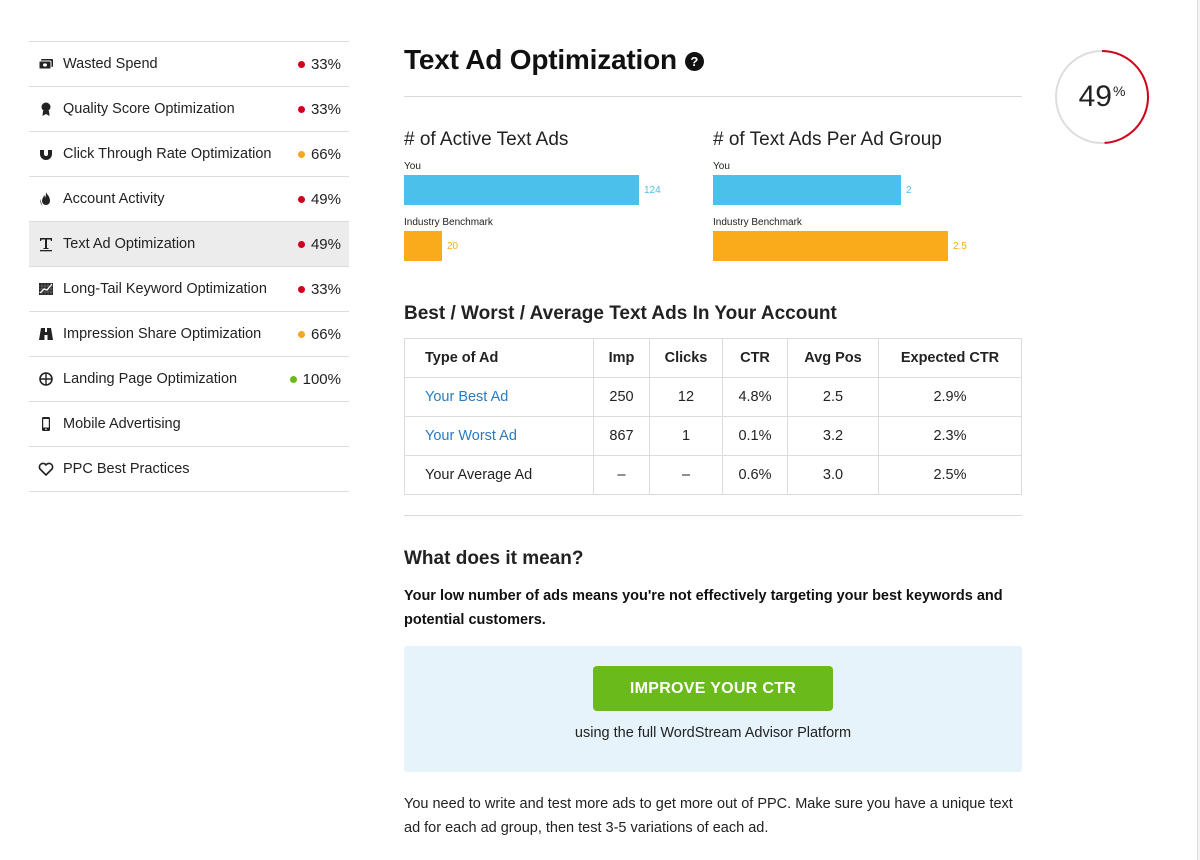 Image resolution: width=1200 pixels, height=860 pixels. What do you see at coordinates (833, 397) in the screenshot?
I see `cell-avg-pos: 2.5` at bounding box center [833, 397].